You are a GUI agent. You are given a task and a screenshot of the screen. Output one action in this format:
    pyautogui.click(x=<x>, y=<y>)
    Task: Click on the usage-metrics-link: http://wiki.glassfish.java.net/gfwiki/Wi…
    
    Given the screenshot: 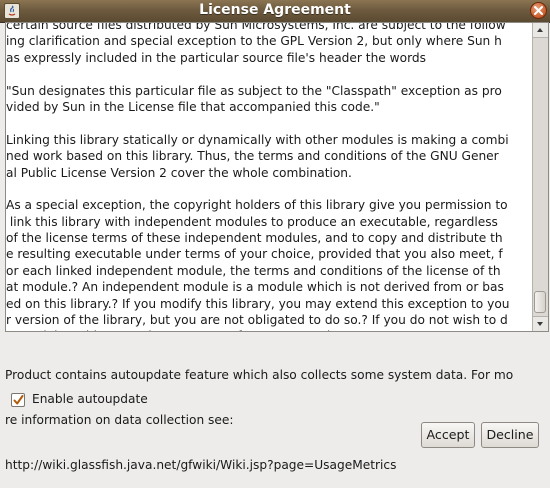 What is the action you would take?
    pyautogui.click(x=275, y=465)
    